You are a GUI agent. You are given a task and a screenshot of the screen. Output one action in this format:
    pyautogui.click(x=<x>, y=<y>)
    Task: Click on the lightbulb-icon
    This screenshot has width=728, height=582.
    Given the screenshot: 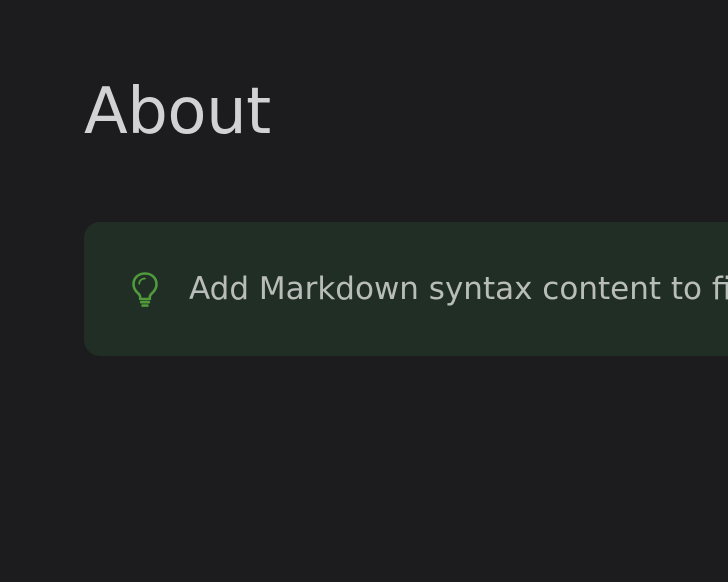 What is the action you would take?
    pyautogui.click(x=145, y=289)
    